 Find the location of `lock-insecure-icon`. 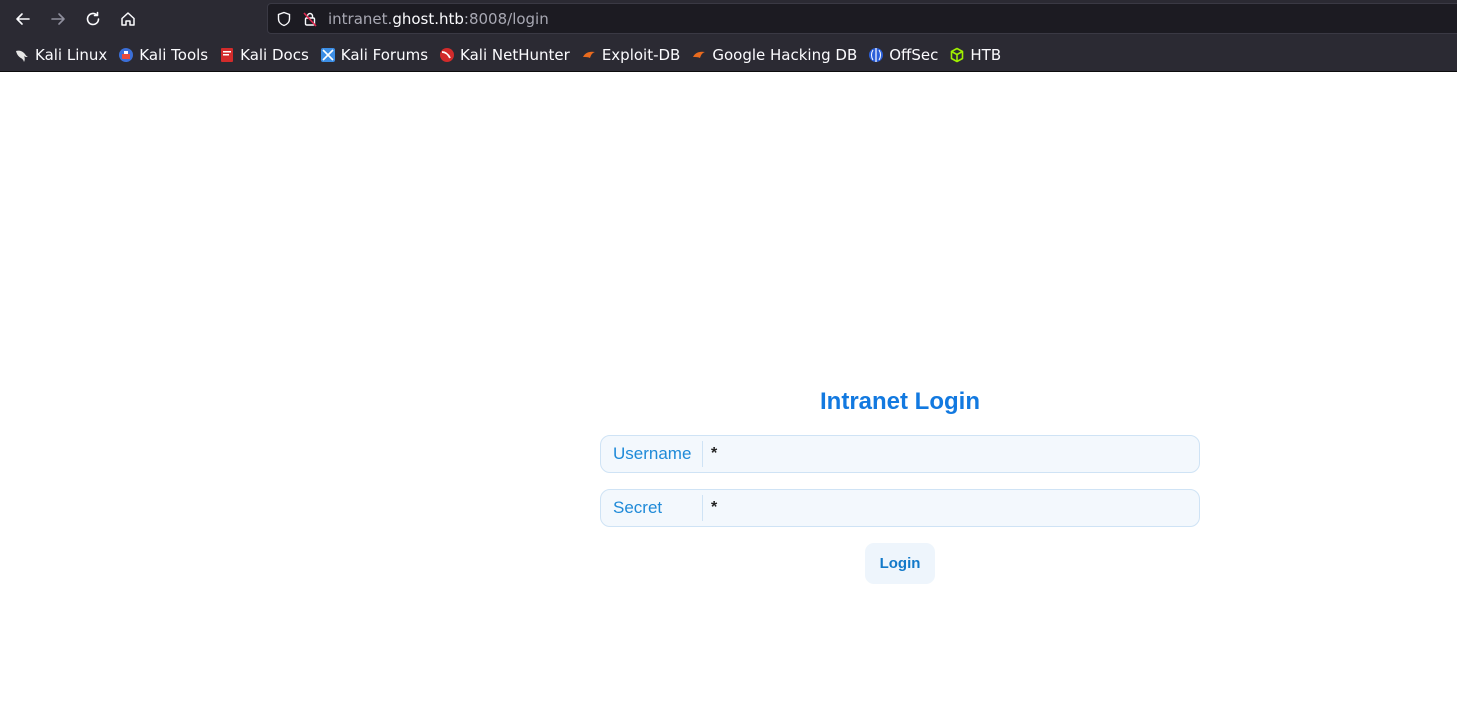

lock-insecure-icon is located at coordinates (310, 19).